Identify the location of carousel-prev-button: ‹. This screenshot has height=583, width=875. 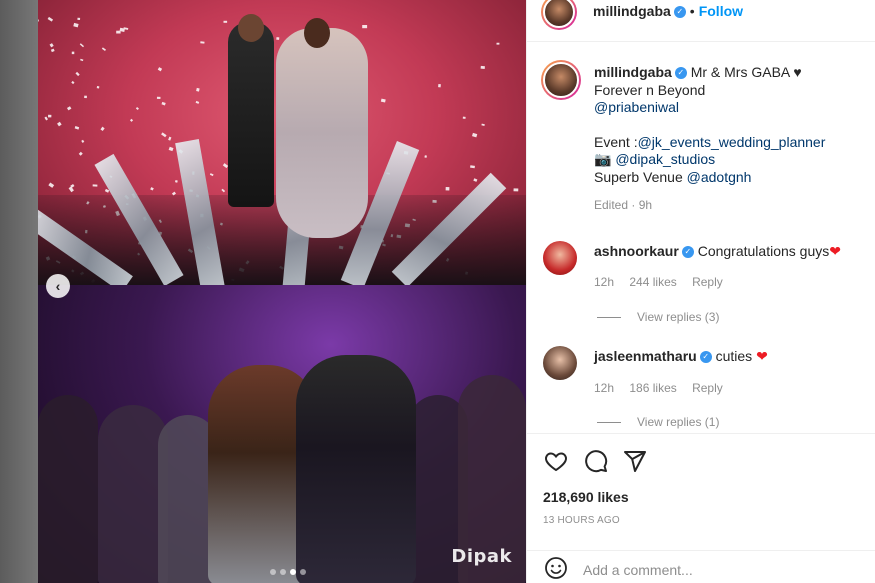
(58, 286).